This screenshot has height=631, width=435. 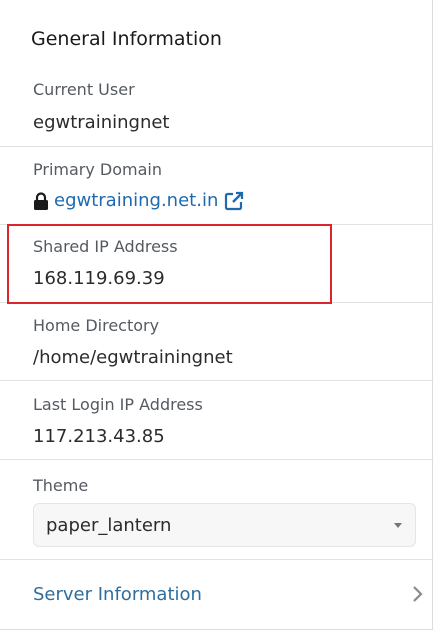 I want to click on current-user-label: Current User, so click(x=84, y=89).